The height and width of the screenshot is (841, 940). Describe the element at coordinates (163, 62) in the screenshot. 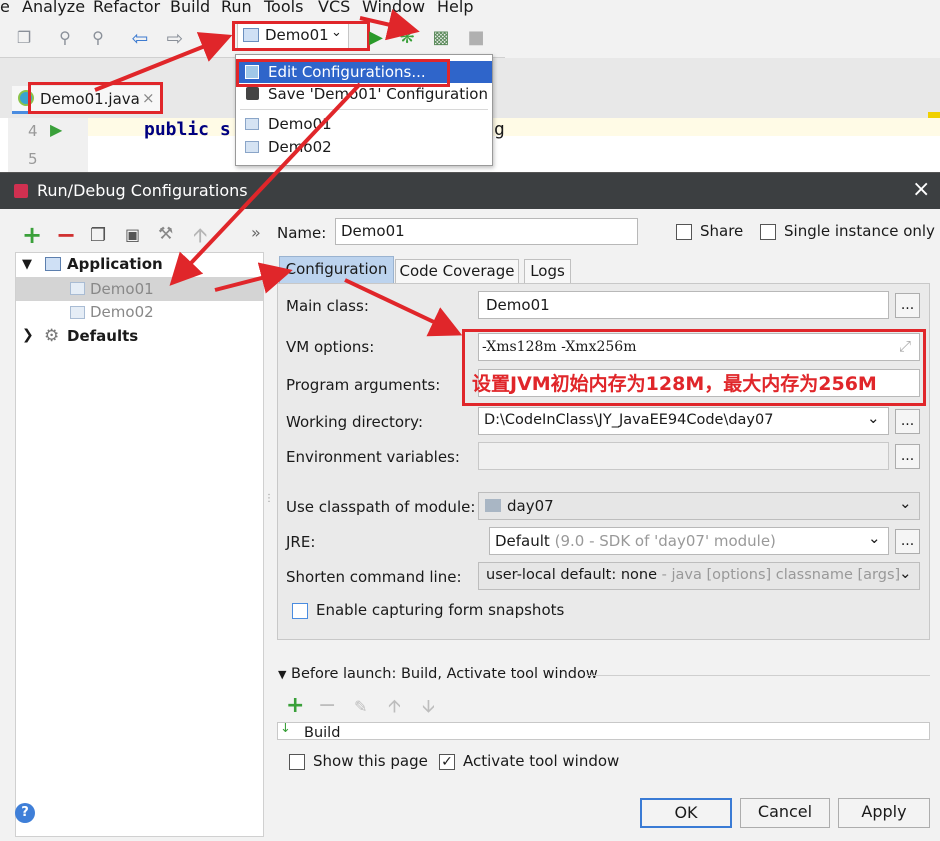

I see `arrow-tab-to-runconfig` at that location.